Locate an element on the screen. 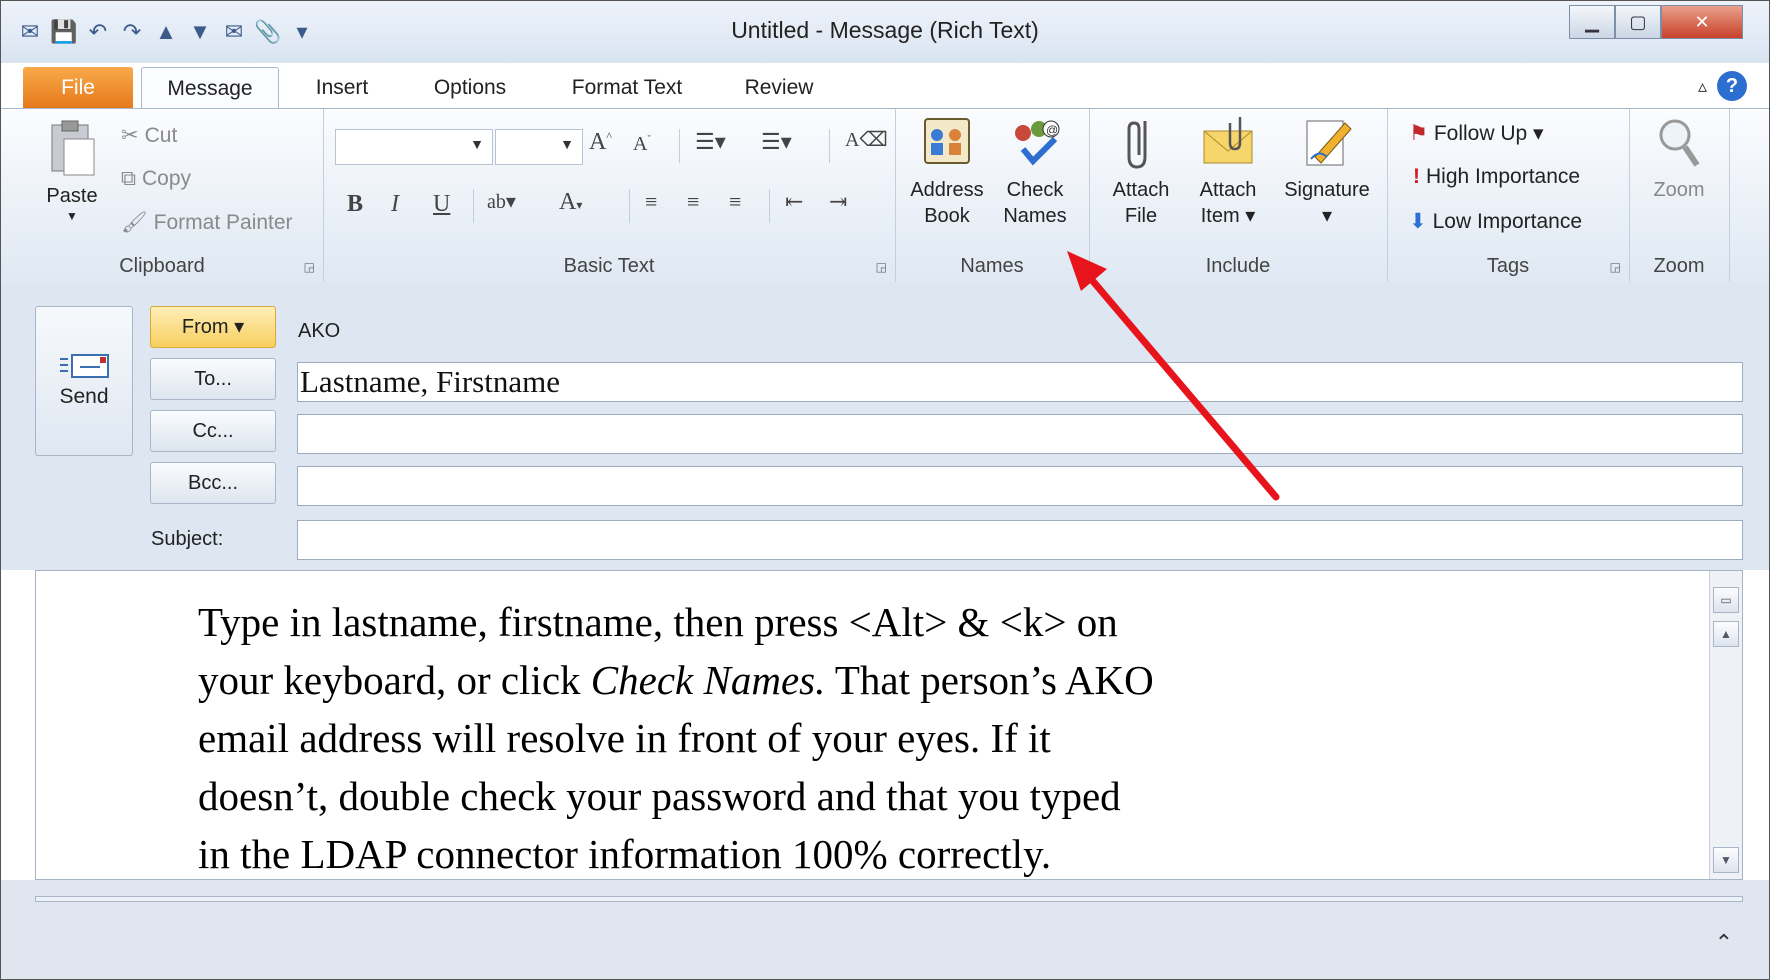 This screenshot has height=980, width=1770. clear-formatting-icon: A⌫ is located at coordinates (866, 139).